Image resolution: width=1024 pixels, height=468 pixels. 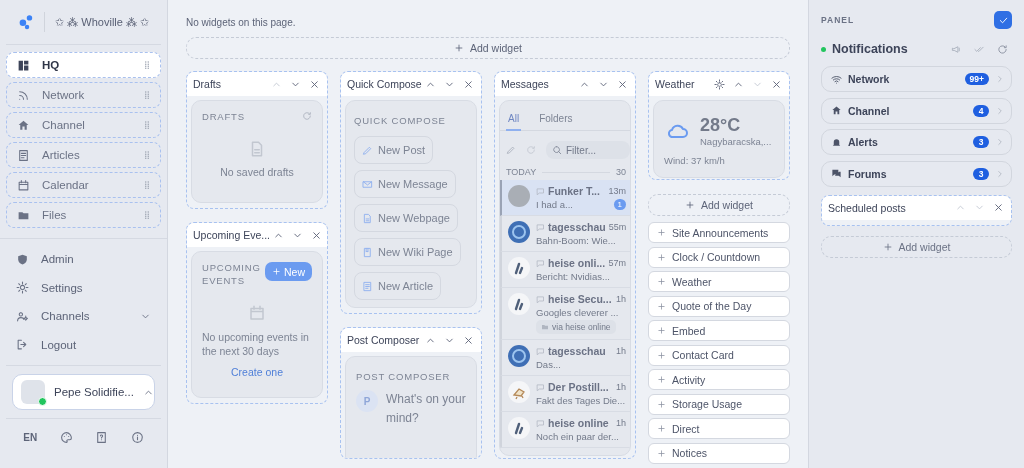 What do you see at coordinates (426, 409) in the screenshot?
I see `post-input-field: What's on your mind?` at bounding box center [426, 409].